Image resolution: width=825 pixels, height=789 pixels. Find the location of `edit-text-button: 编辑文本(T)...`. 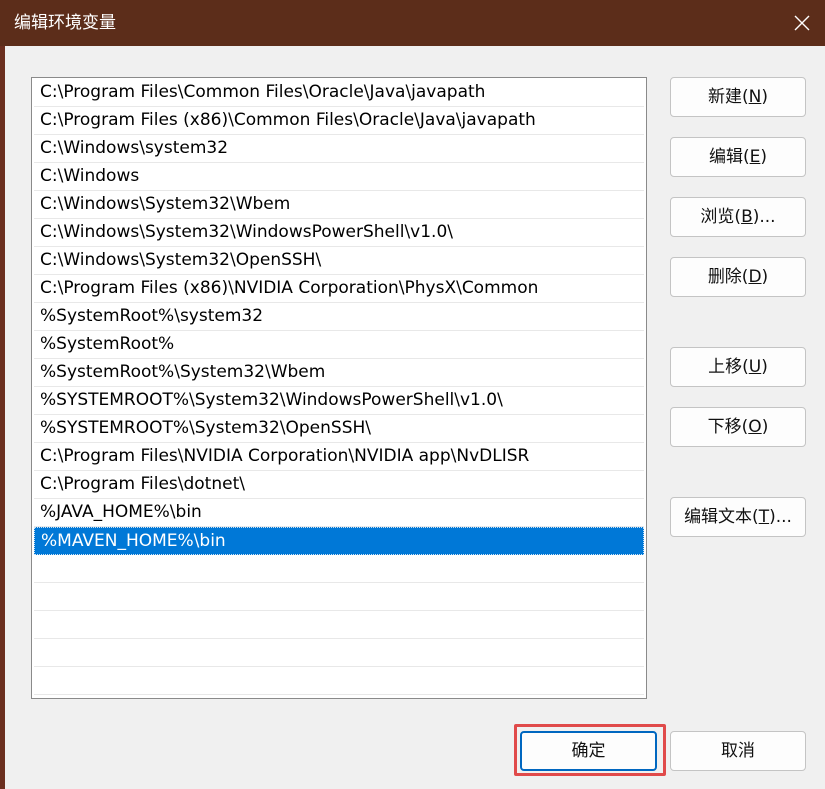

edit-text-button: 编辑文本(T)... is located at coordinates (738, 517).